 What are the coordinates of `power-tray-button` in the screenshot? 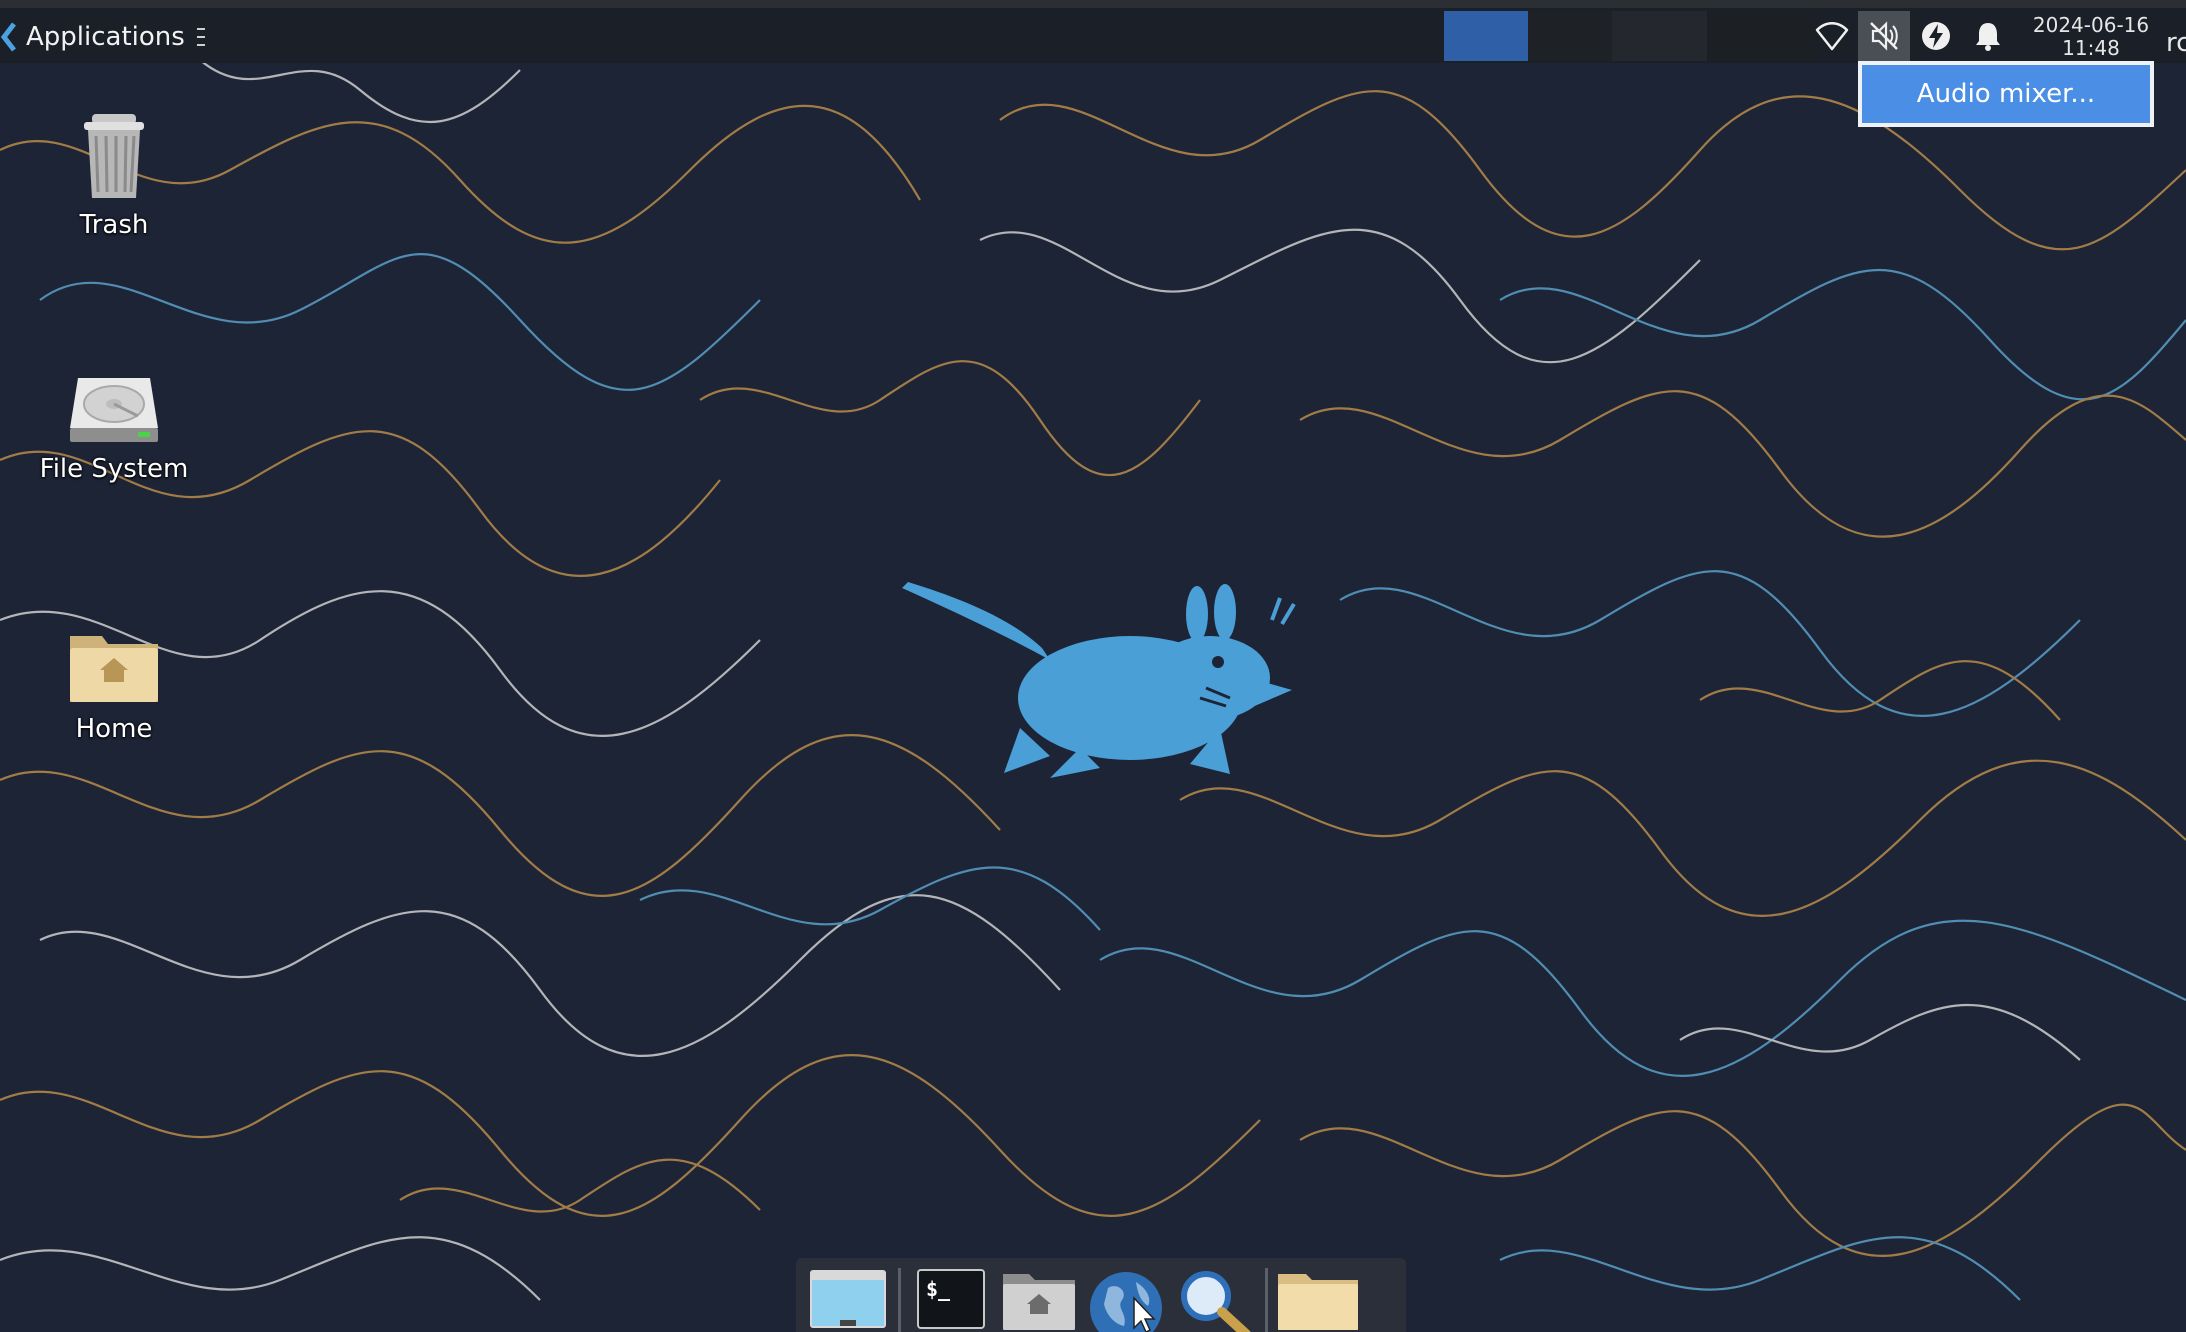 It's located at (1936, 36).